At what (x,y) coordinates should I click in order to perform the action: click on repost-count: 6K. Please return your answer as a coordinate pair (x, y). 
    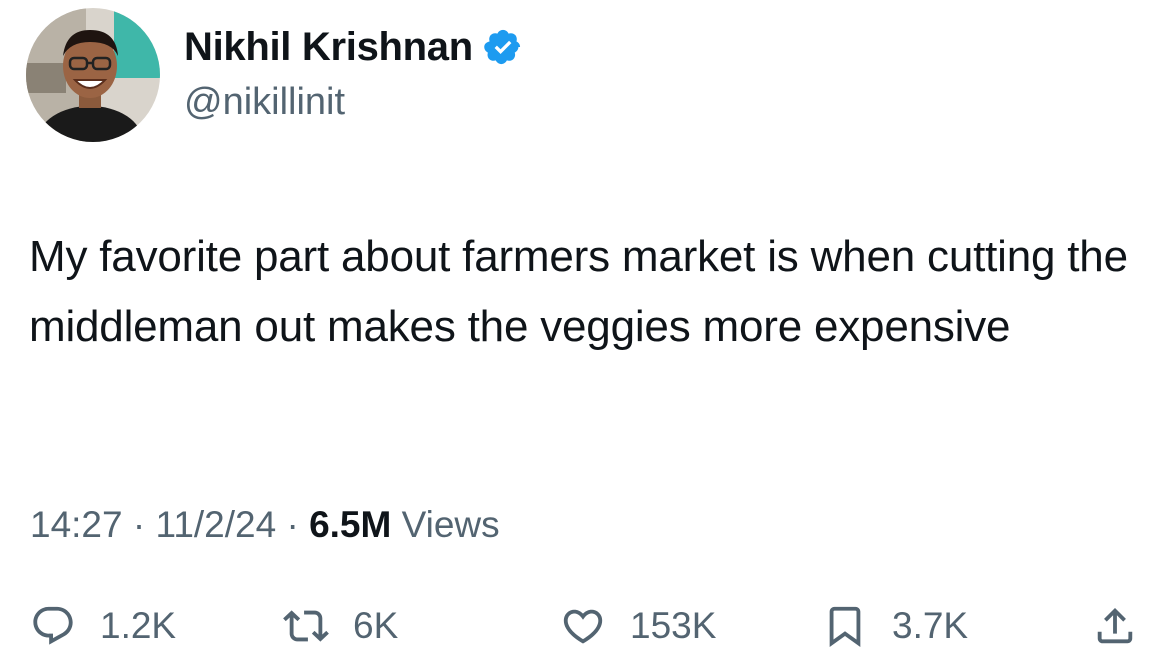
    Looking at the image, I should click on (376, 625).